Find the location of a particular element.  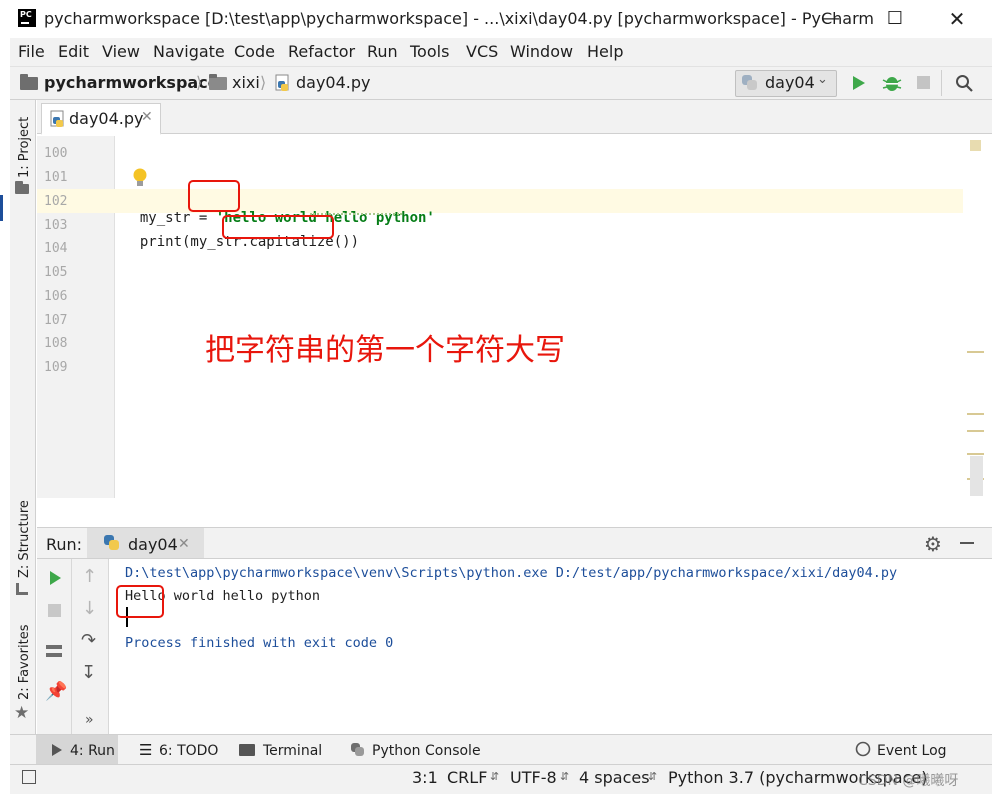

breadcrumb-folder: xixi is located at coordinates (246, 82).